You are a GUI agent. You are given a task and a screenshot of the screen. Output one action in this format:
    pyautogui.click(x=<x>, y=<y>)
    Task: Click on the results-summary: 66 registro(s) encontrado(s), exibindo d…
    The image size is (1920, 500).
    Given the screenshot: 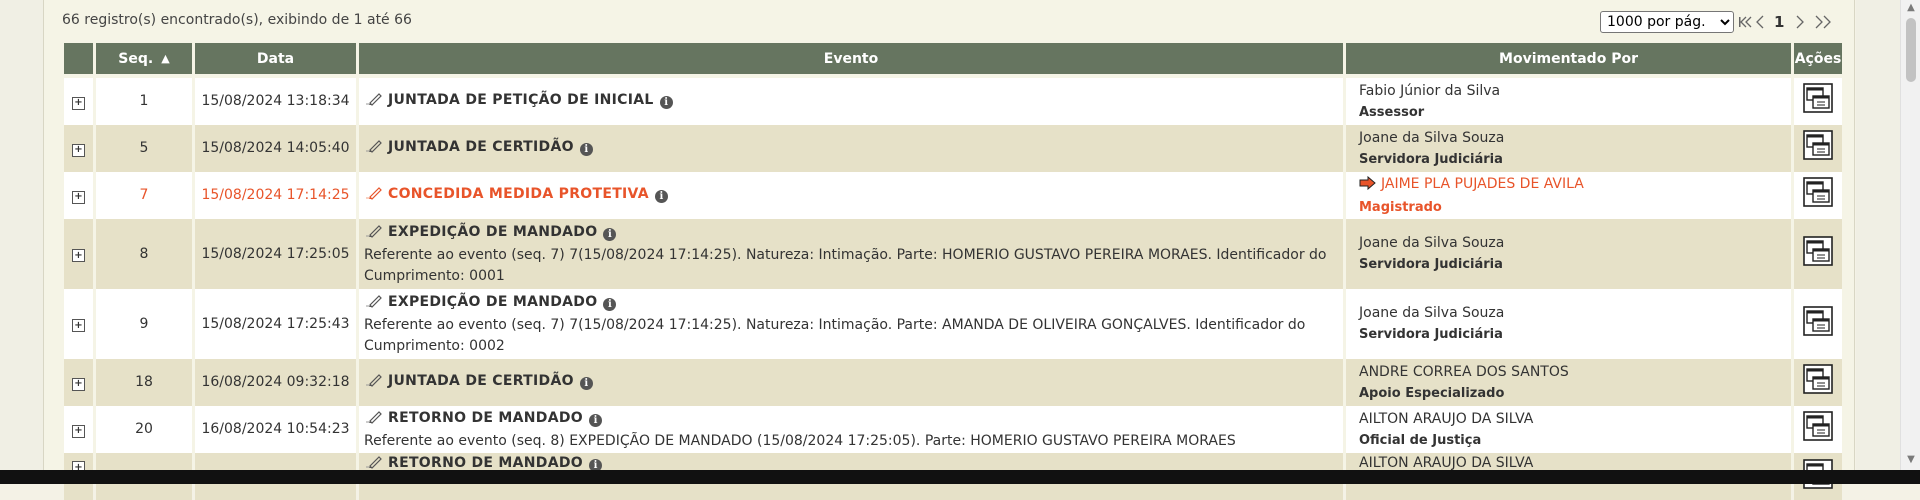 What is the action you would take?
    pyautogui.click(x=237, y=20)
    